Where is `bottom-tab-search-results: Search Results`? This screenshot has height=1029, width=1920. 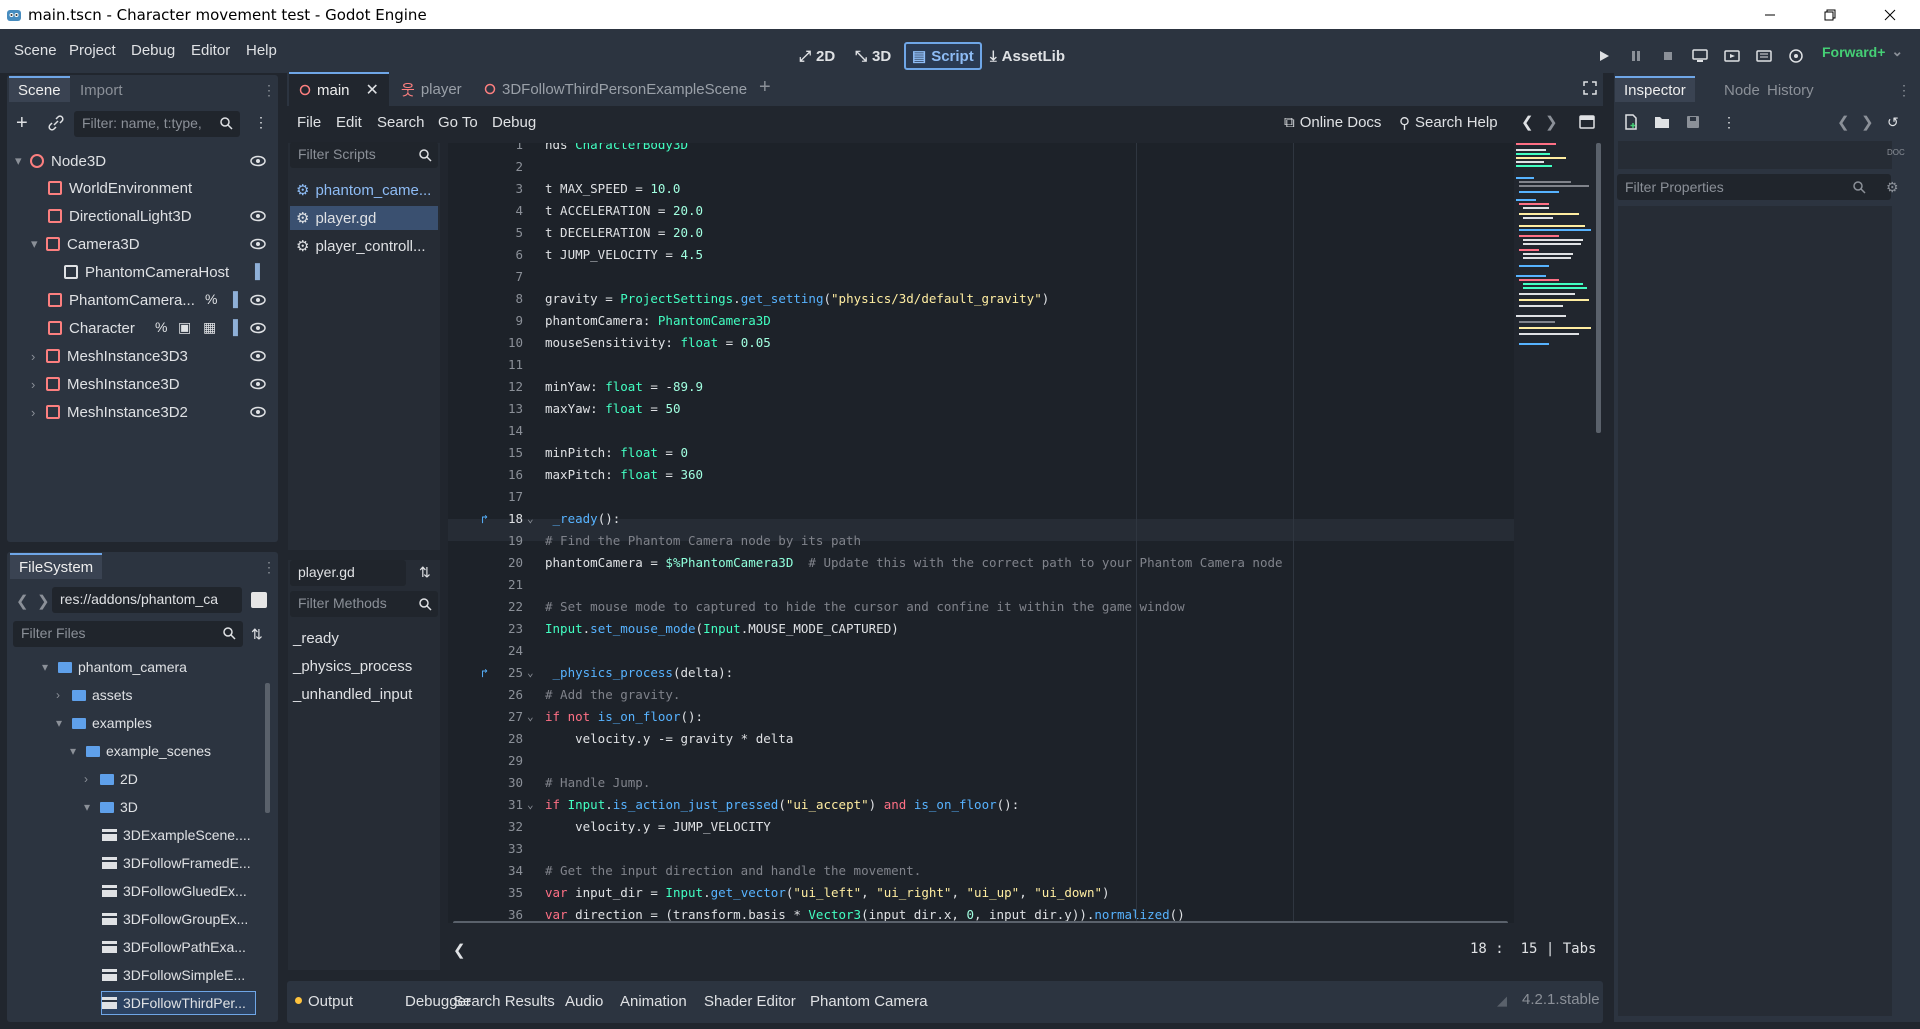
bottom-tab-search-results: Search Results is located at coordinates (504, 1001).